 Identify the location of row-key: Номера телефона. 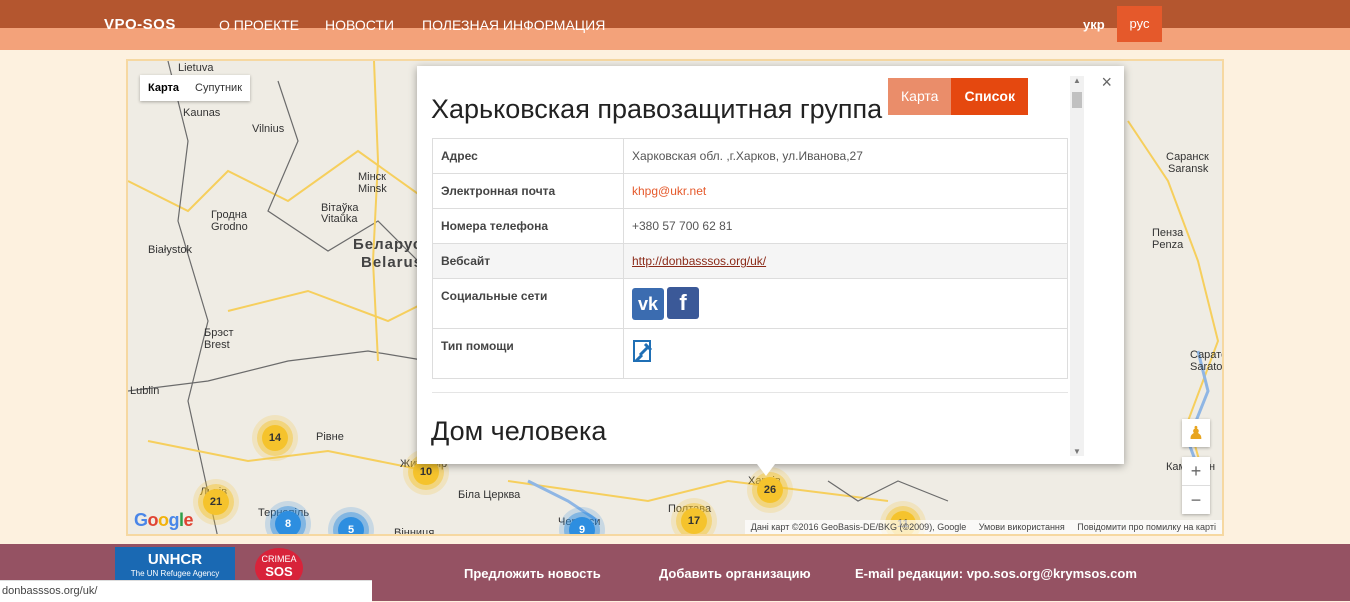
(528, 226).